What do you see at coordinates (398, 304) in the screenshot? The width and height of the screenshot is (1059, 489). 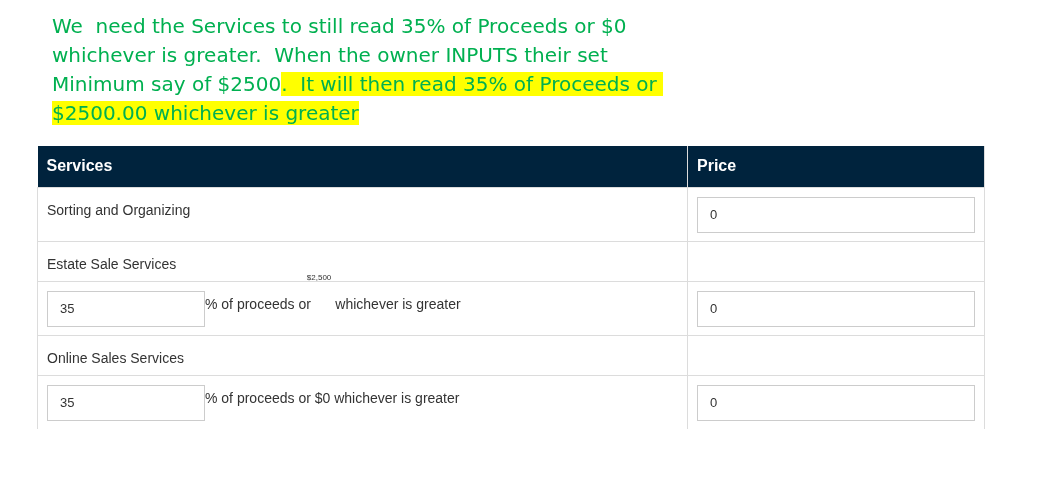 I see `percent-text: whichever is greater` at bounding box center [398, 304].